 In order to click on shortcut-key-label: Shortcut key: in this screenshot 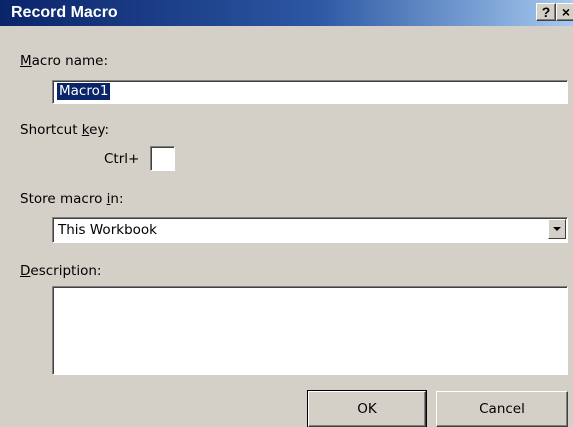, I will do `click(65, 130)`.